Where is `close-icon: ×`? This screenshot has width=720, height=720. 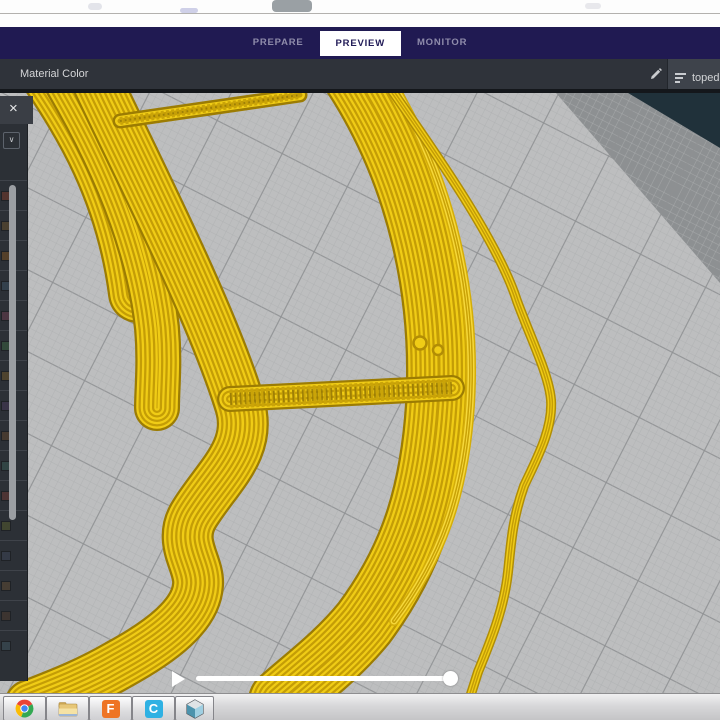 close-icon: × is located at coordinates (13, 109).